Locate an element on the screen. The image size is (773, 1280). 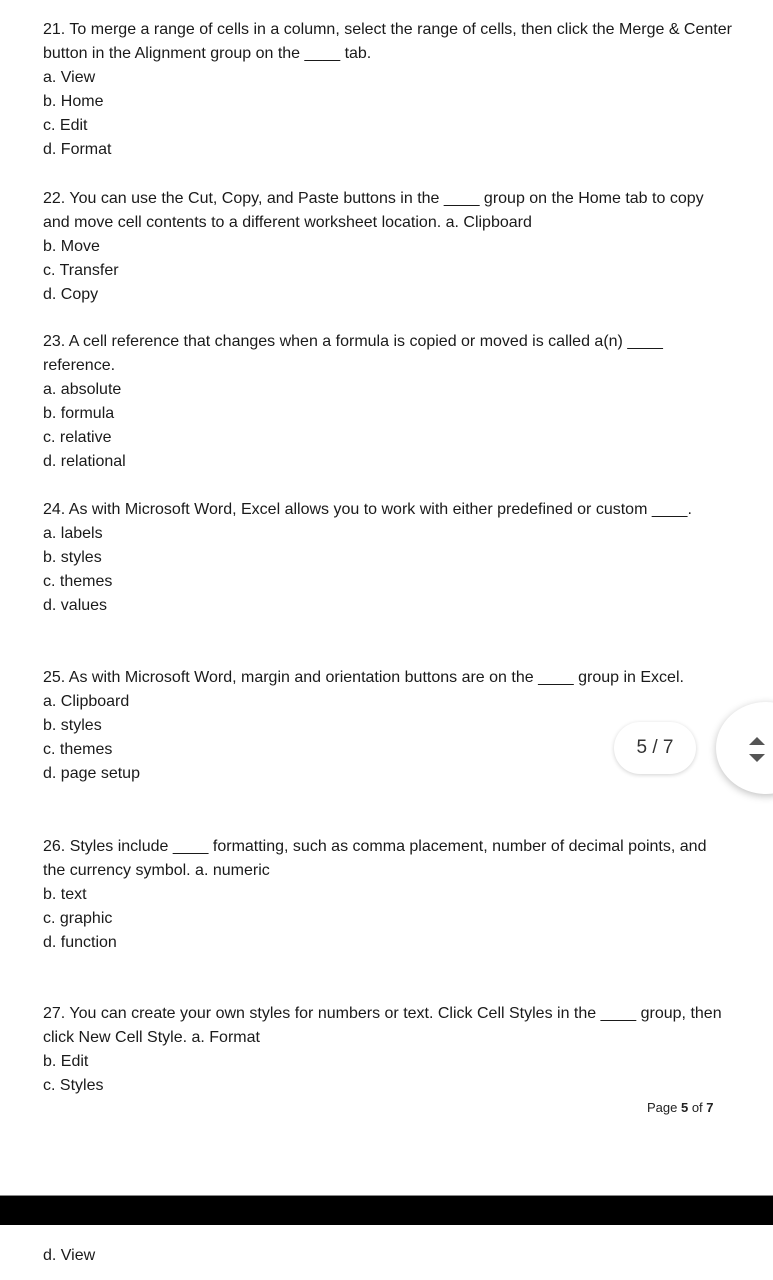
option: a. Clipboard is located at coordinates (86, 701).